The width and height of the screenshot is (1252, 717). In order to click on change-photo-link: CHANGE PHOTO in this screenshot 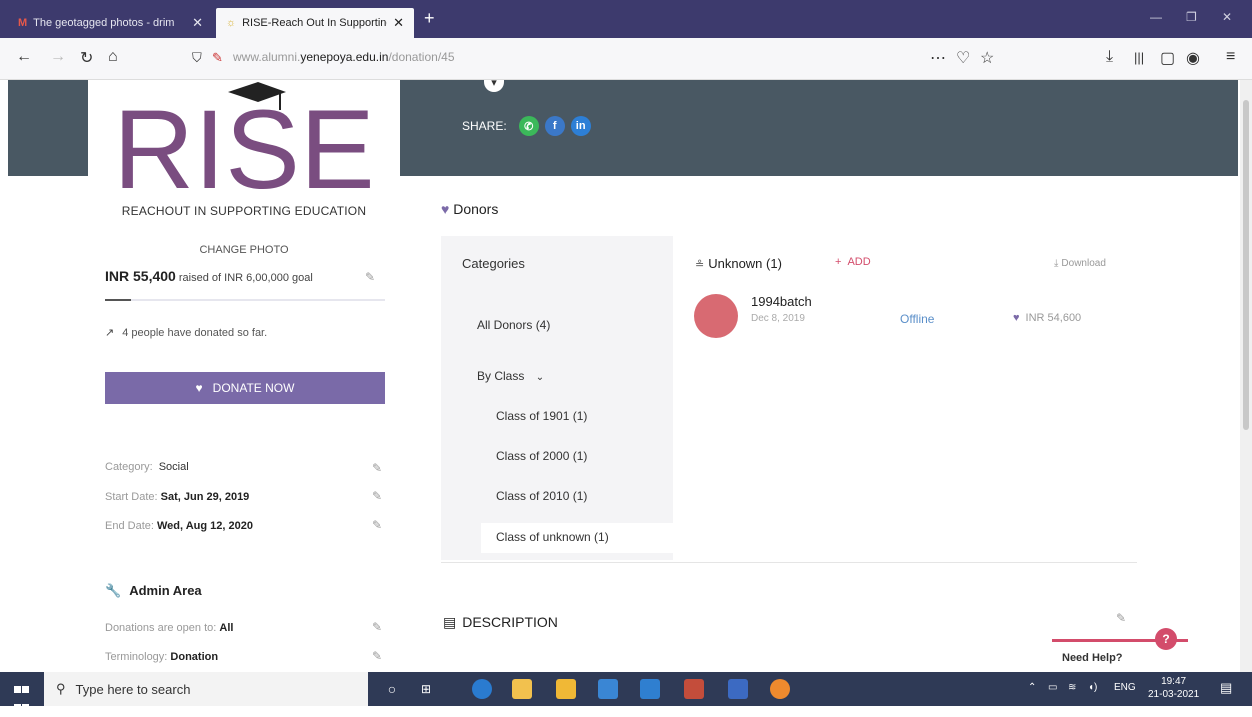, I will do `click(244, 250)`.